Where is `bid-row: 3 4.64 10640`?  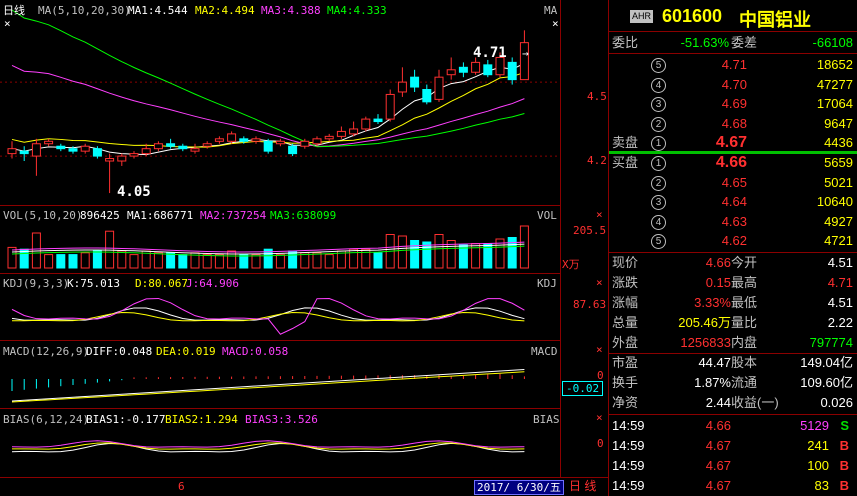 bid-row: 3 4.64 10640 is located at coordinates (733, 202).